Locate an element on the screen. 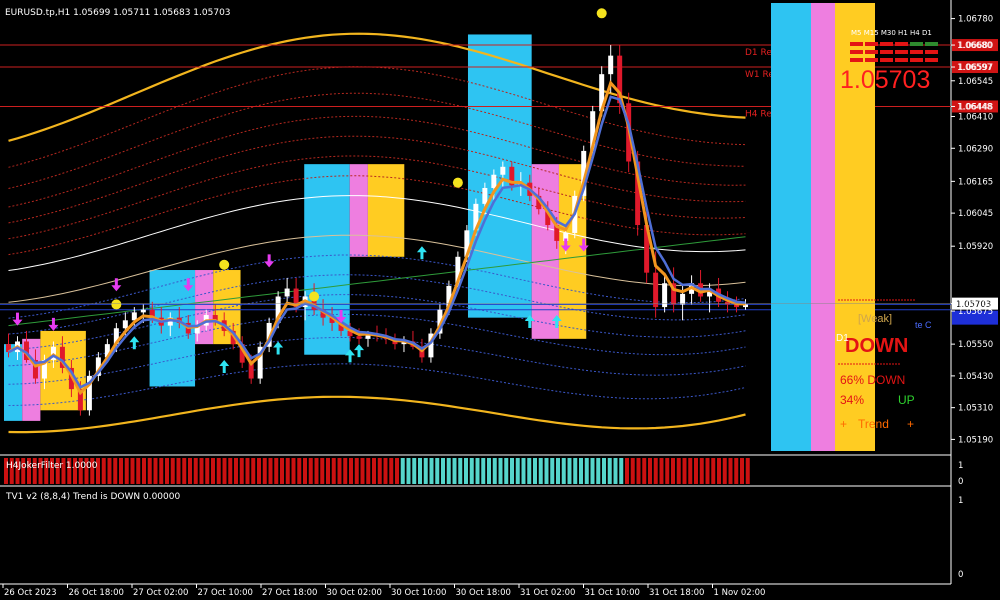 The height and width of the screenshot is (600, 1000). time-tick-label: 26 Oct 2023 is located at coordinates (30, 593).